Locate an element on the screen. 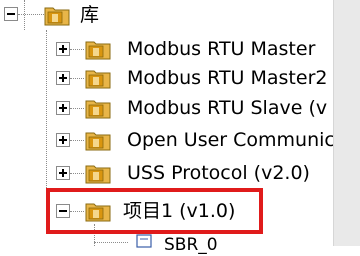  tree-node-label: Open User Communic is located at coordinates (231, 140).